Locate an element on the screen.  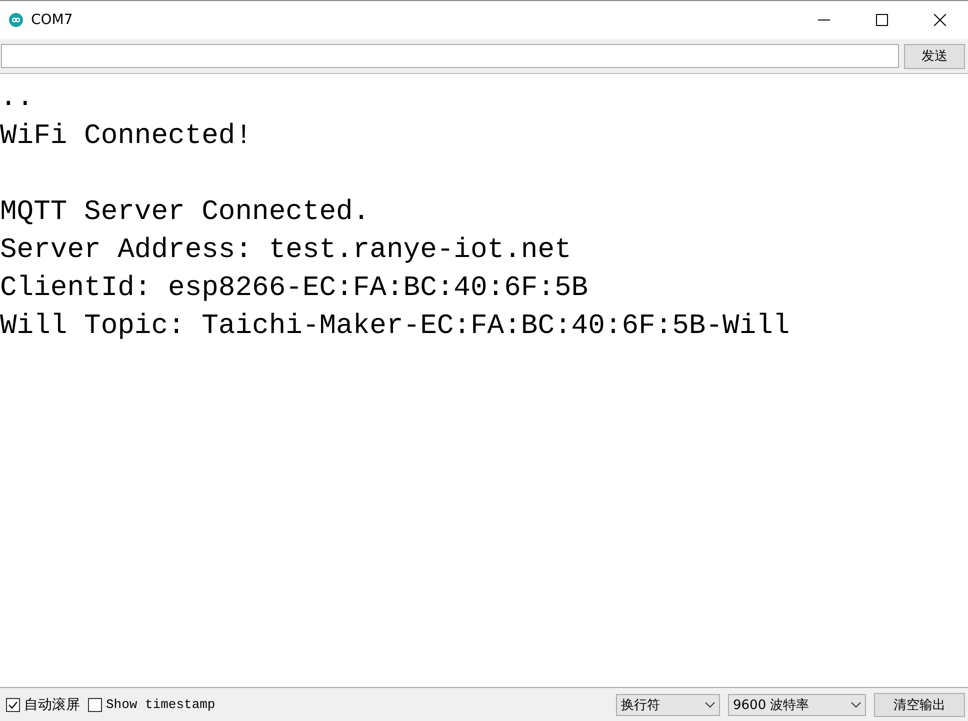
checkbox-label: 自动滚屏 is located at coordinates (52, 705).